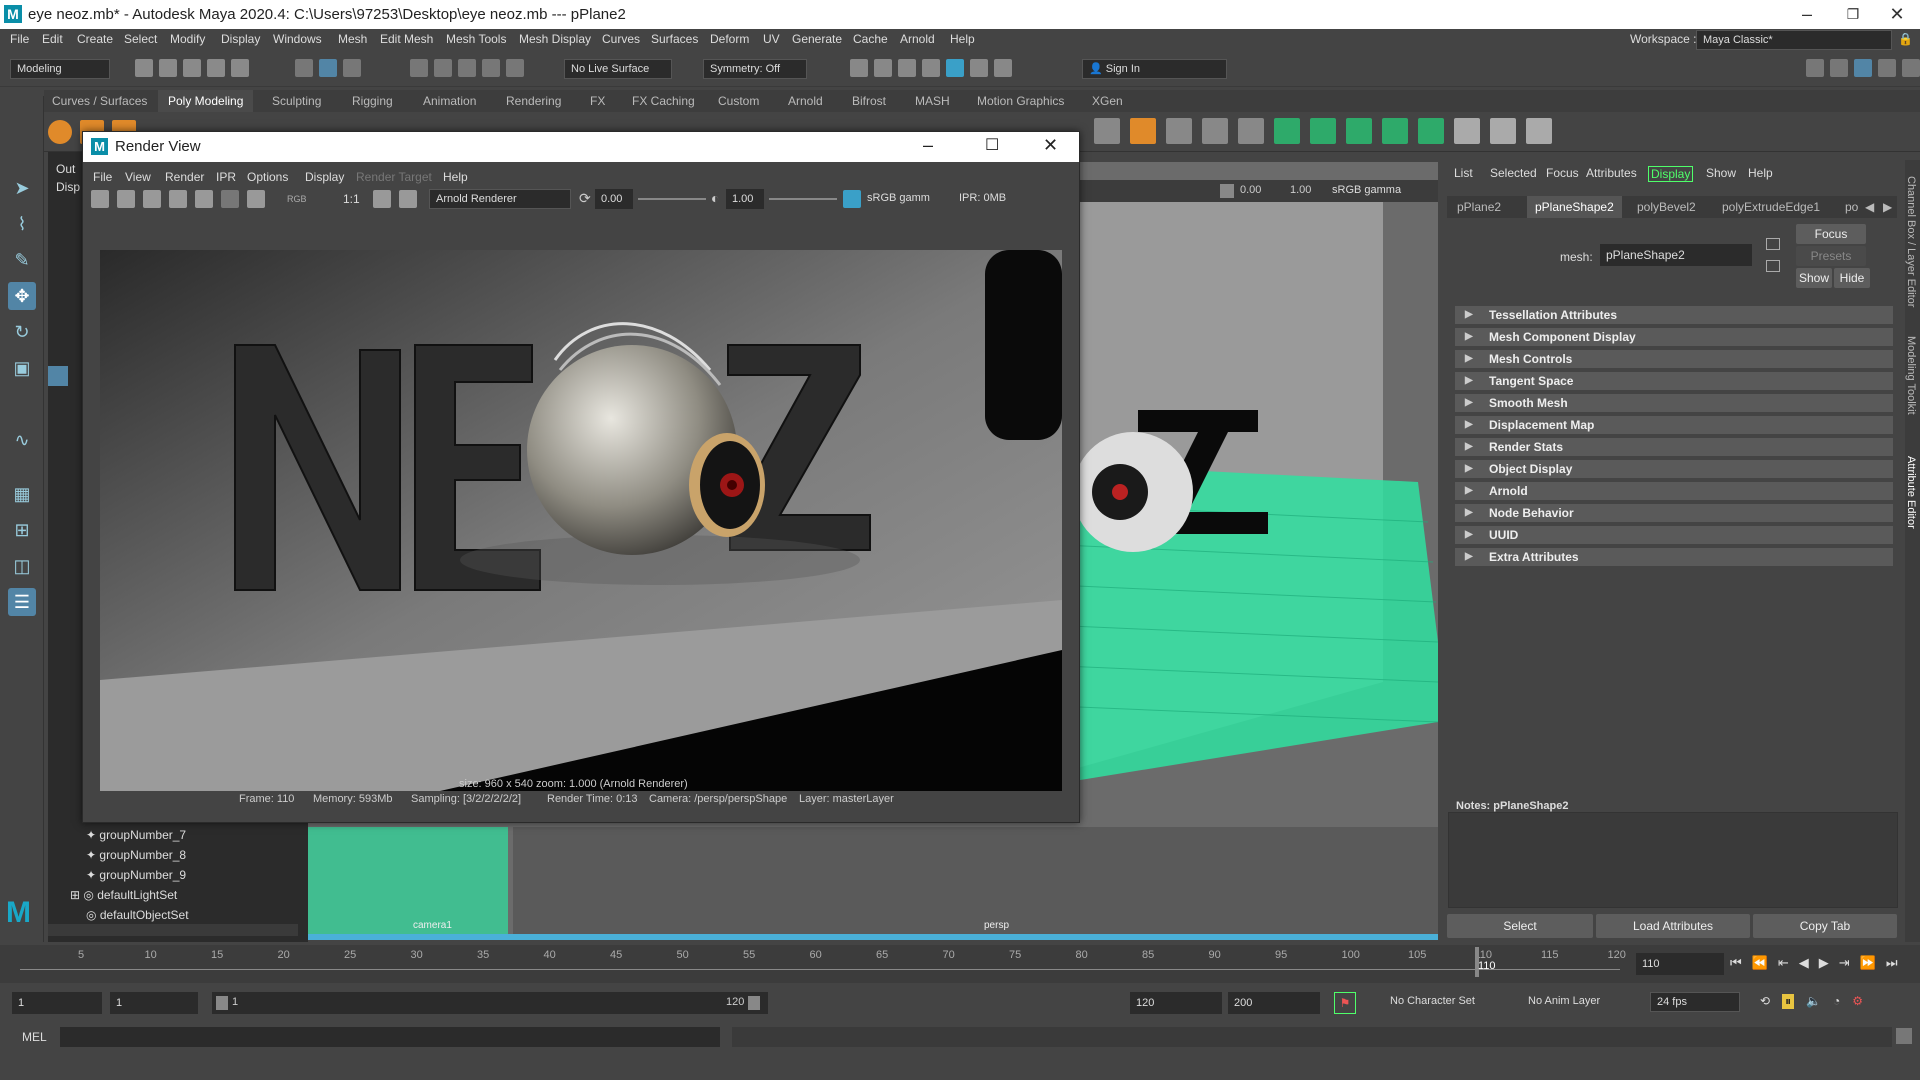 The width and height of the screenshot is (1920, 1080). I want to click on sound-icon: 🔈, so click(1813, 1001).